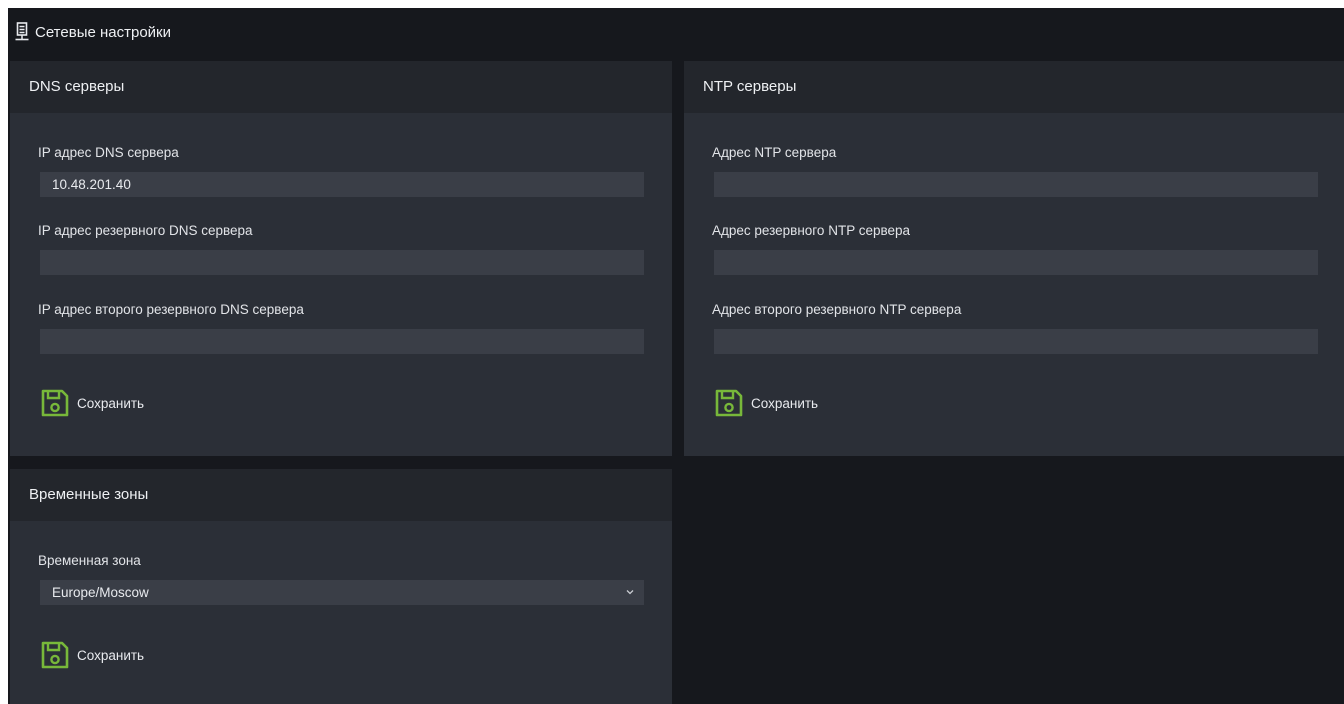 The height and width of the screenshot is (704, 1344). What do you see at coordinates (837, 309) in the screenshot?
I see `ntp-second-backup-label: Адрес второго резервного NTP сервера` at bounding box center [837, 309].